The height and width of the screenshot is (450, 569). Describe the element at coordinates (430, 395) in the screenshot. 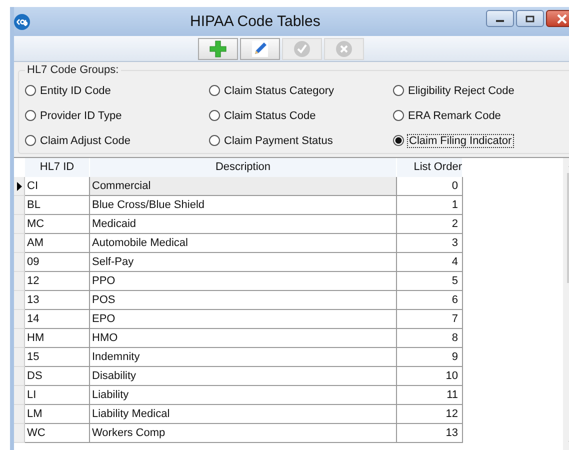

I see `table-cell: 11` at that location.